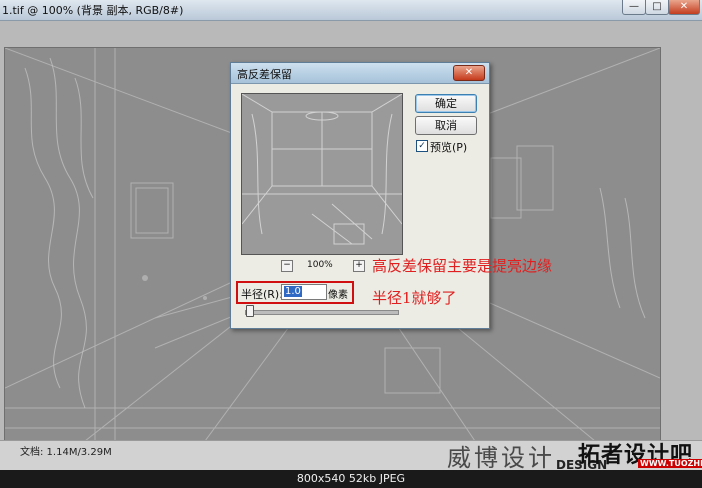 The height and width of the screenshot is (488, 702). What do you see at coordinates (446, 103) in the screenshot?
I see `ok-button: 确定` at bounding box center [446, 103].